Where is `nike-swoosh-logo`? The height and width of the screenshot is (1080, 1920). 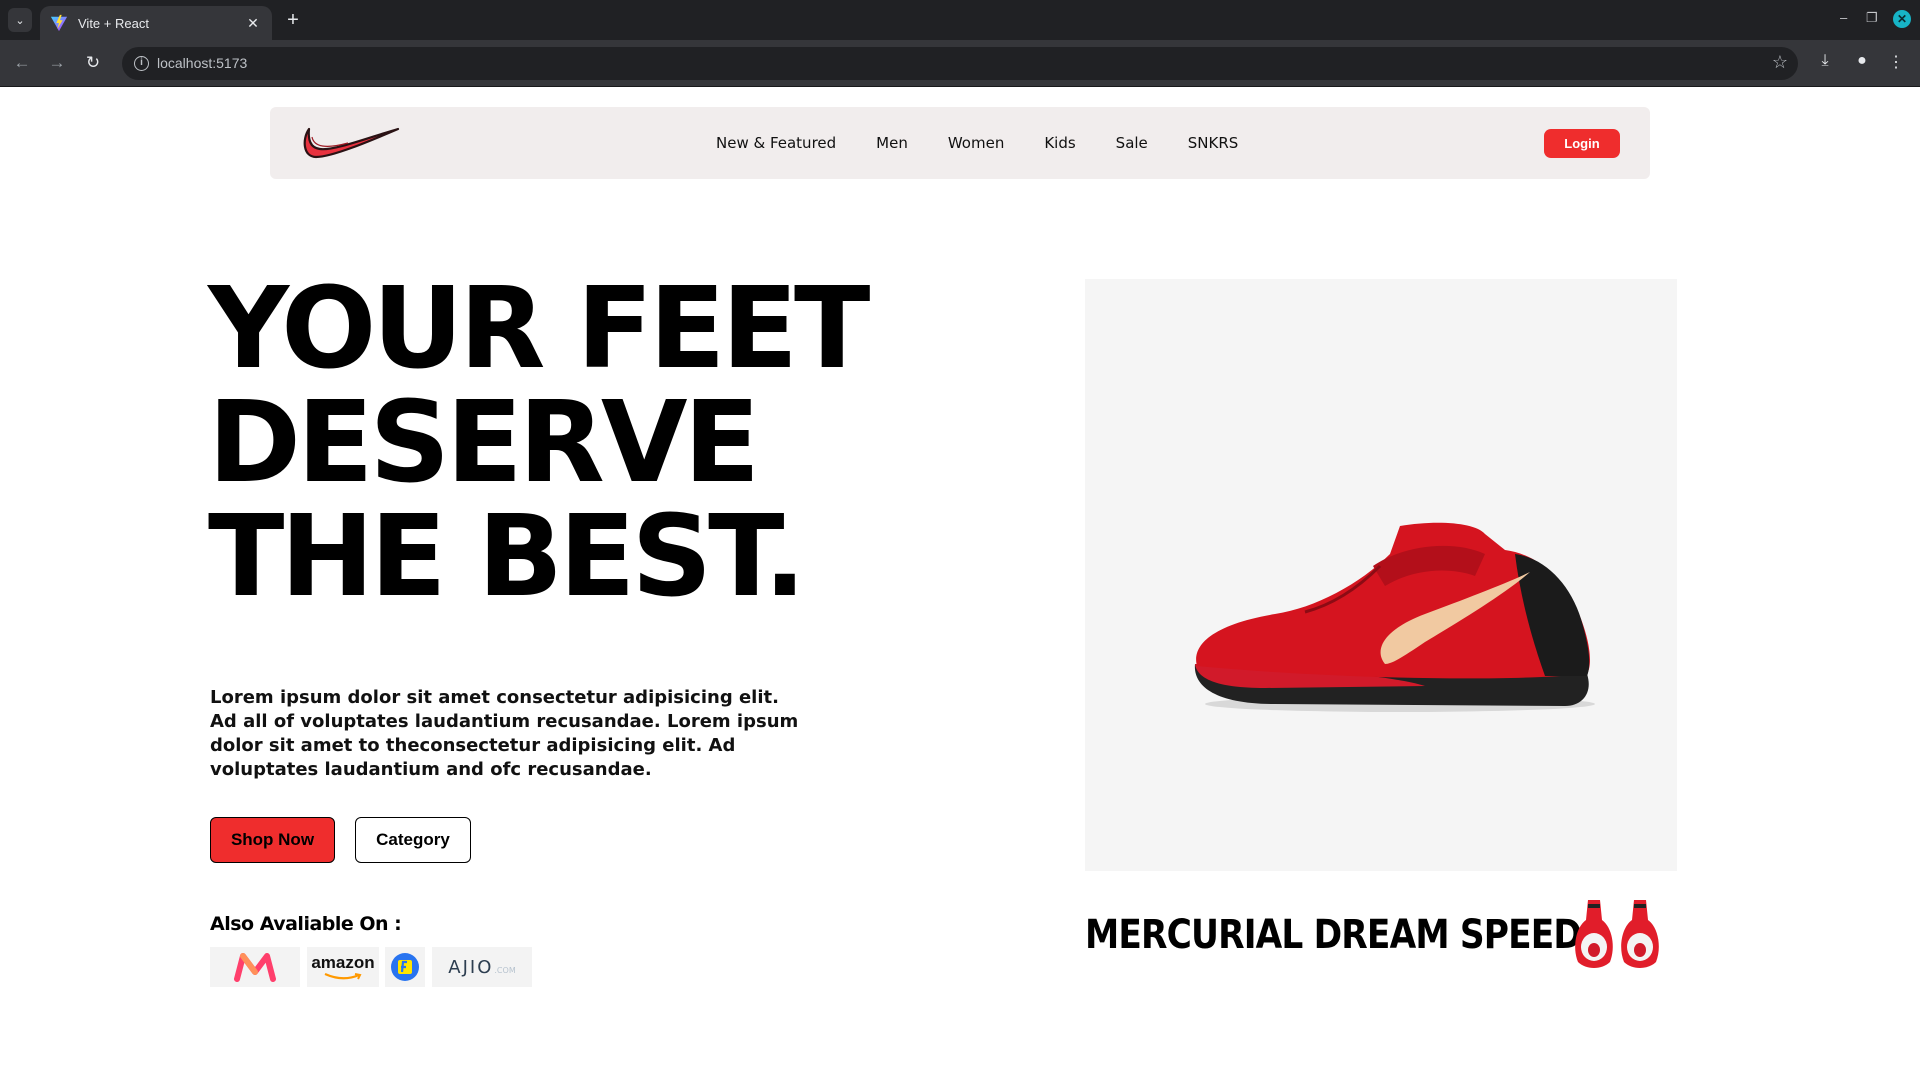
nike-swoosh-logo is located at coordinates (350, 142).